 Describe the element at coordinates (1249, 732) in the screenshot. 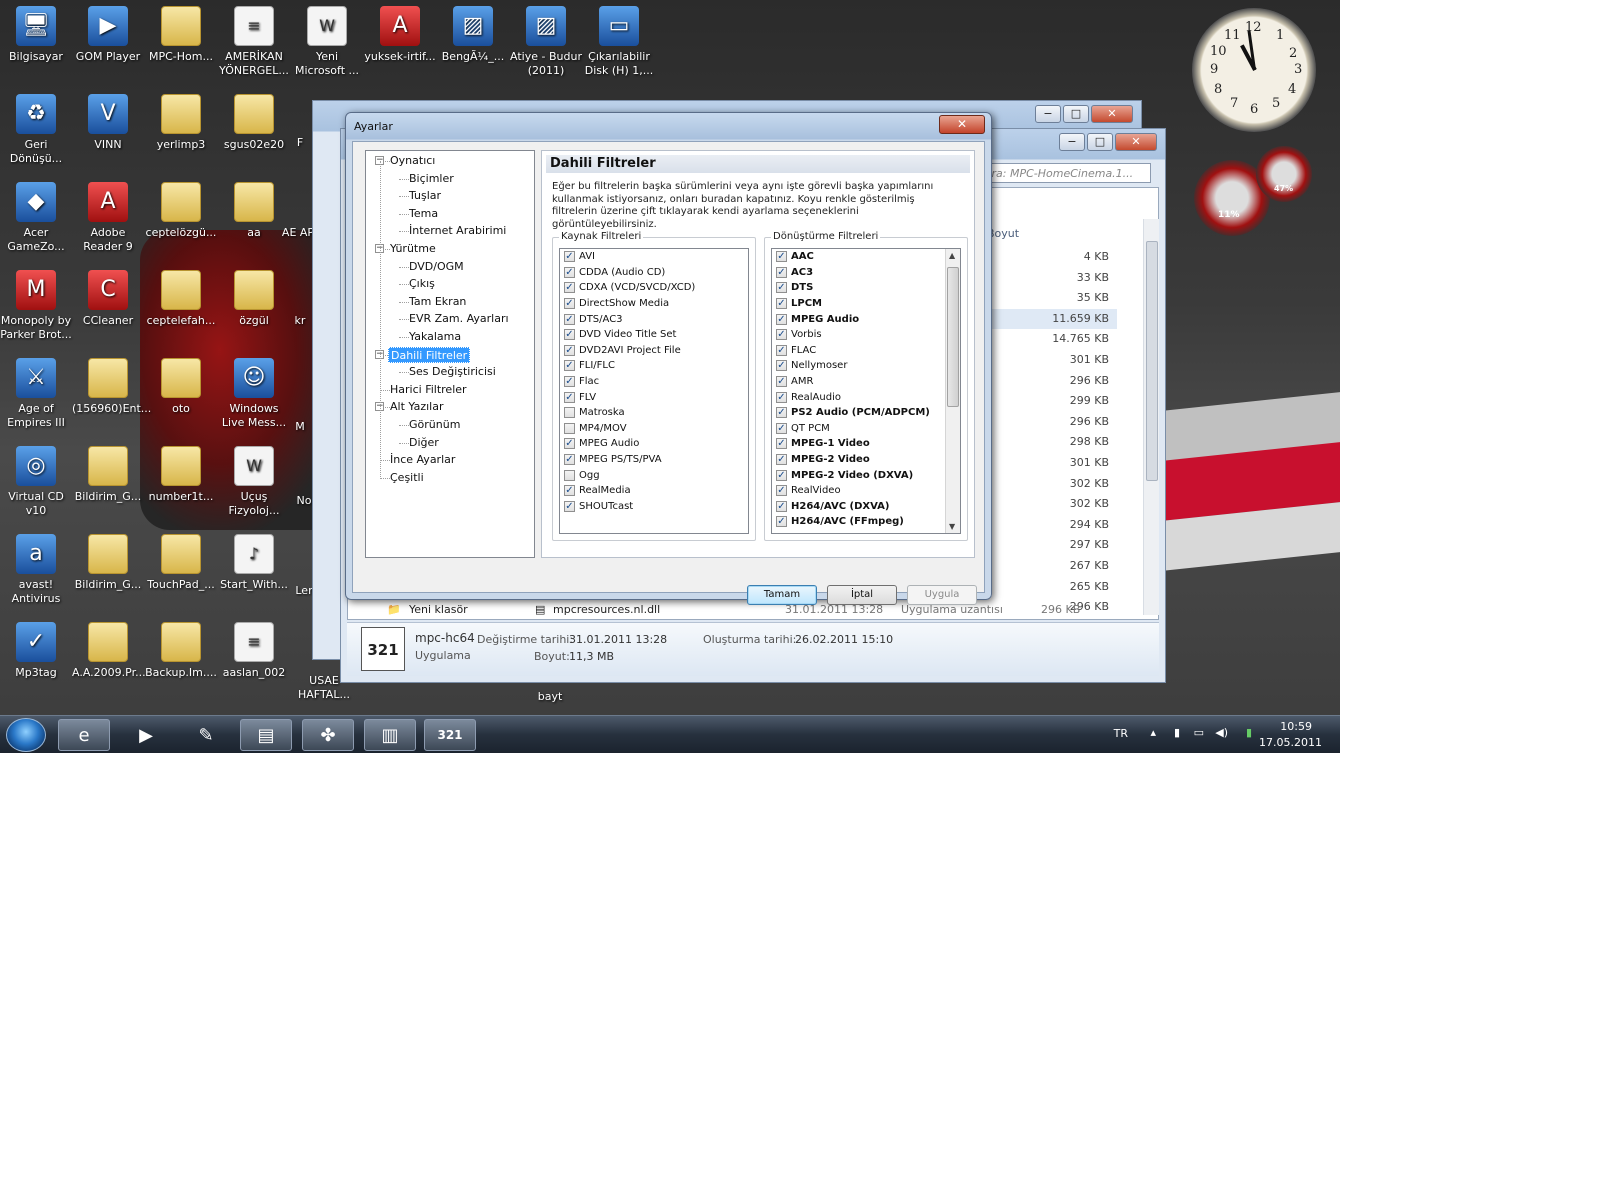

I see `power-icon: ▮` at that location.